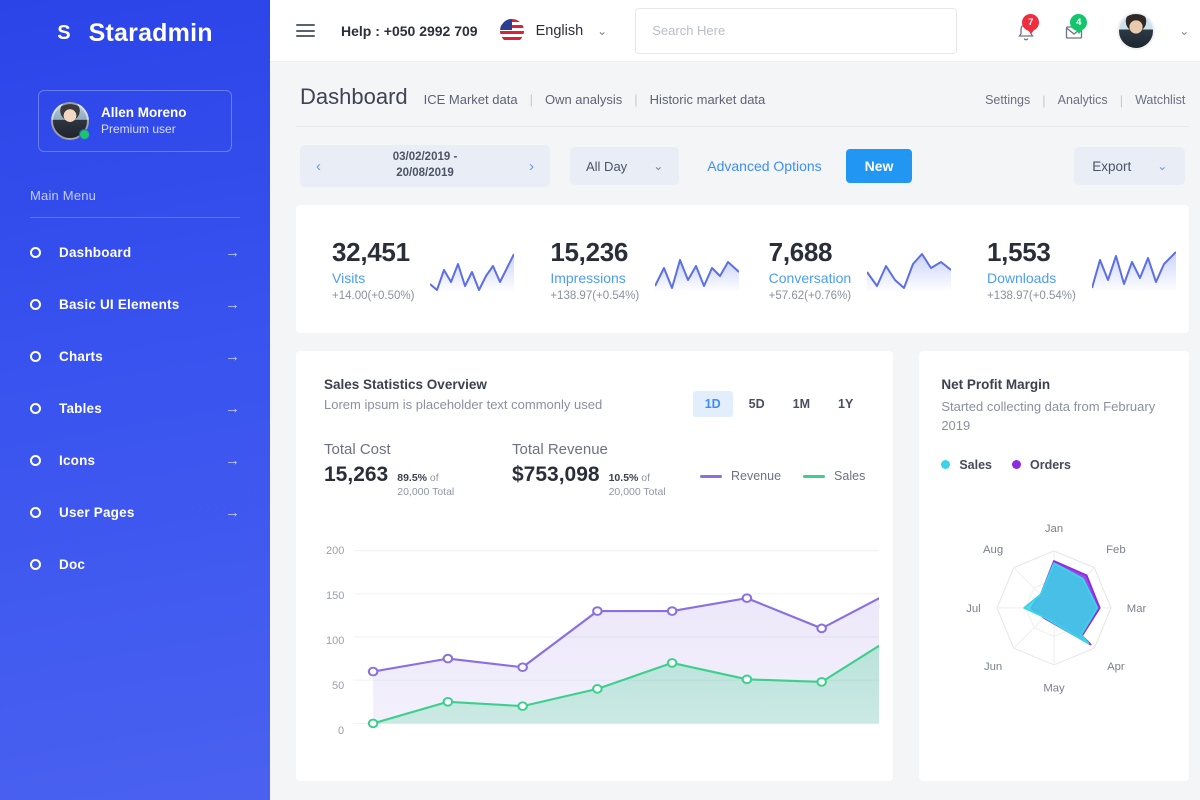 Image resolution: width=1200 pixels, height=800 pixels. I want to click on chevron-right-icon: ›, so click(531, 166).